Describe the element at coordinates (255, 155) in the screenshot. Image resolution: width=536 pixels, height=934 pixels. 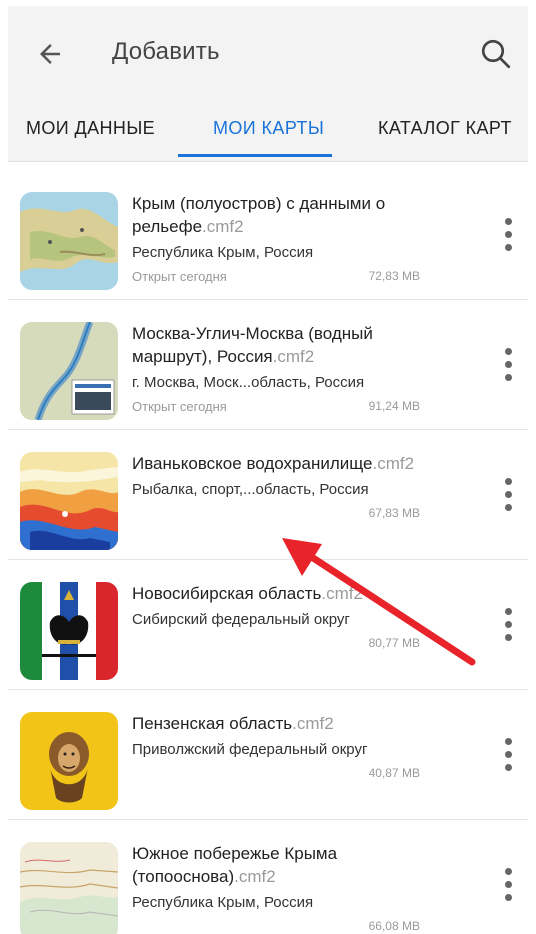
I see `active-tab-indicator` at that location.